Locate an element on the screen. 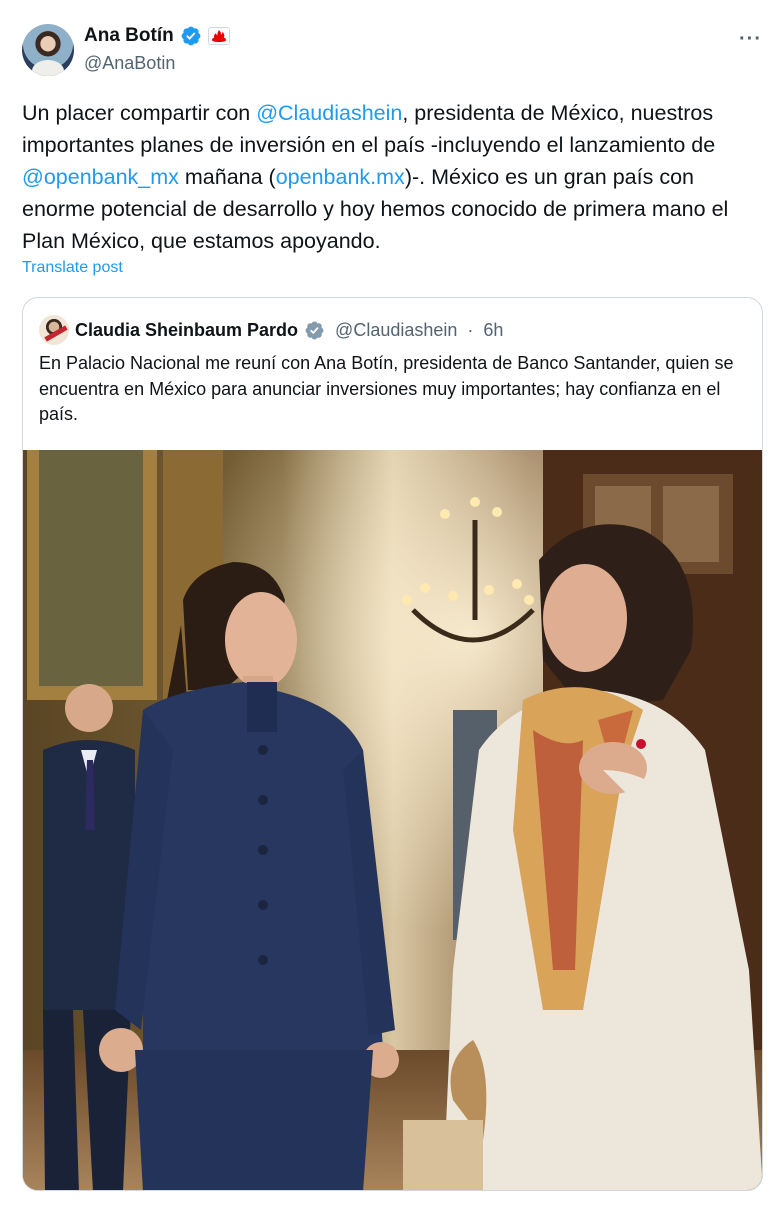  openbank-url-link: openbank.mx is located at coordinates (340, 177).